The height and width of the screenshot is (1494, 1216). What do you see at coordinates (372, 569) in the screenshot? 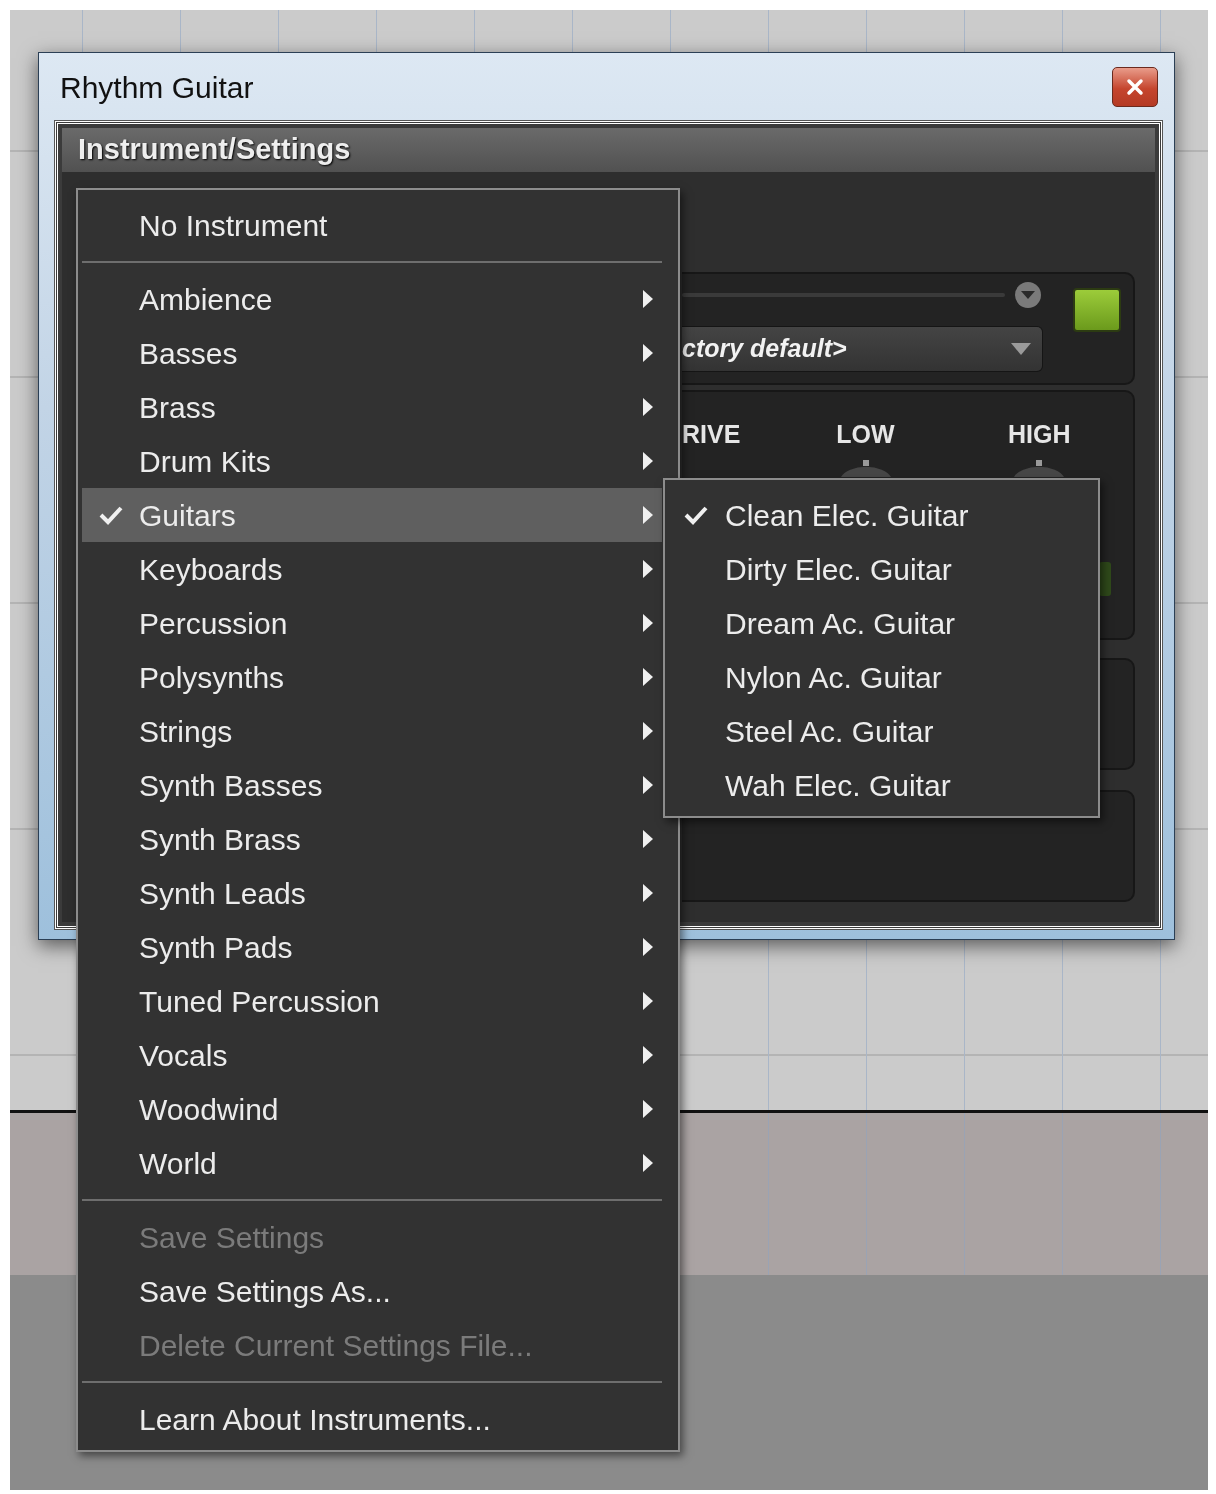
I see `menu-item: Keyboards` at bounding box center [372, 569].